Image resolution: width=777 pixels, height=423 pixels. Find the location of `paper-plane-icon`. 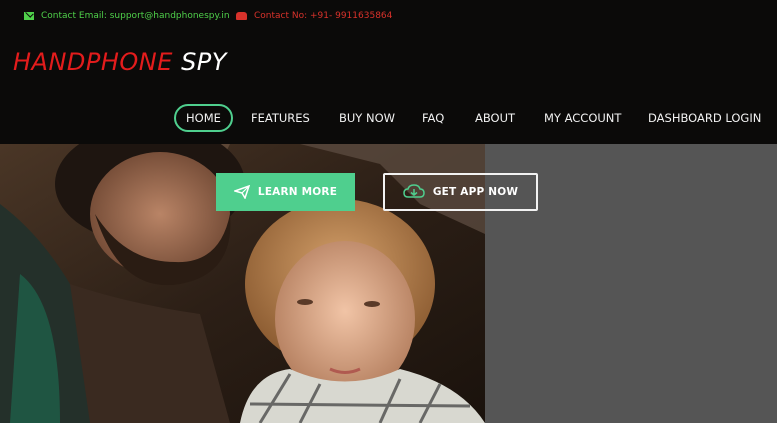

paper-plane-icon is located at coordinates (241, 192).